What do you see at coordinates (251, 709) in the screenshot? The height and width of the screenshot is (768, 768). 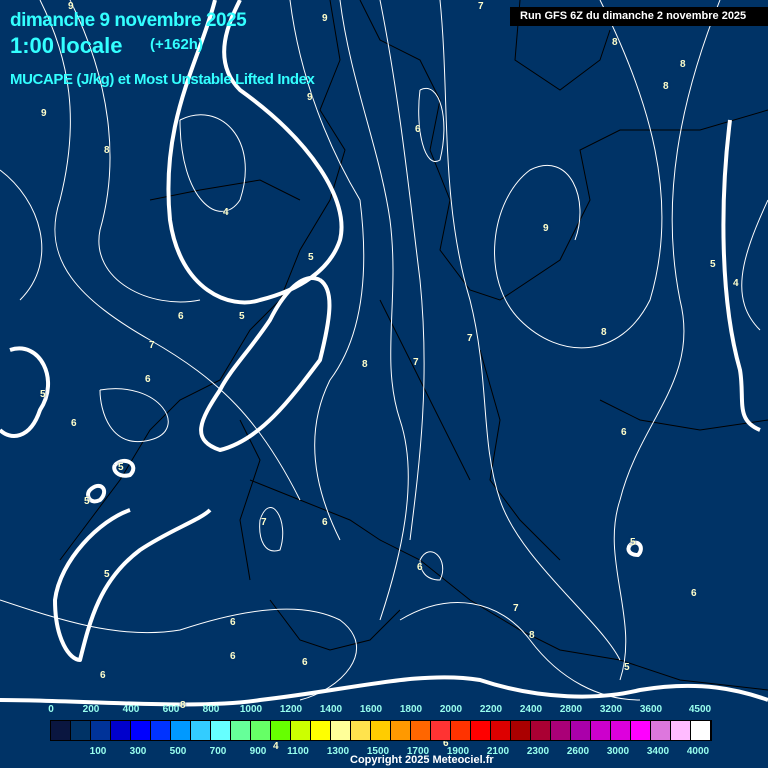 I see `scale-label-top: 1000` at bounding box center [251, 709].